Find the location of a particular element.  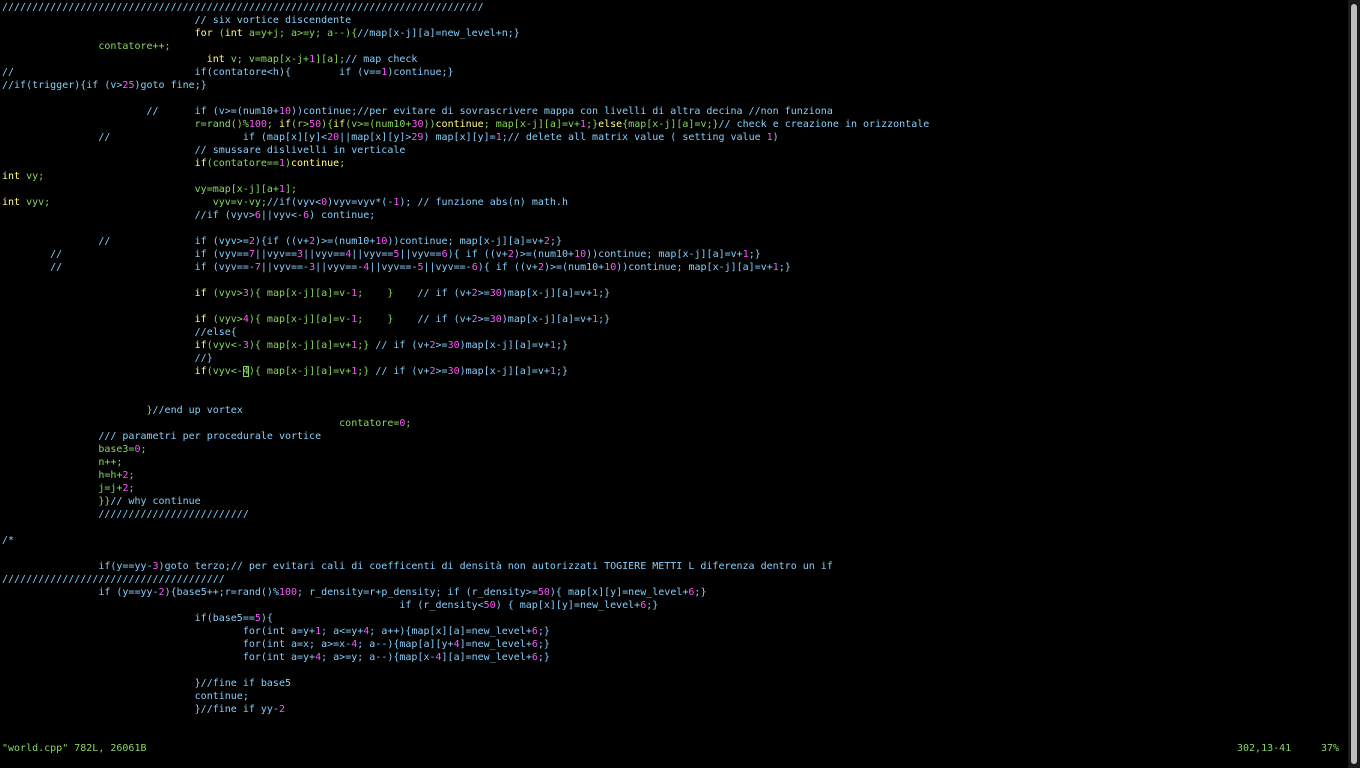

code-line: //if (vyv>6||vyv<-6) continue; is located at coordinates (465, 215).